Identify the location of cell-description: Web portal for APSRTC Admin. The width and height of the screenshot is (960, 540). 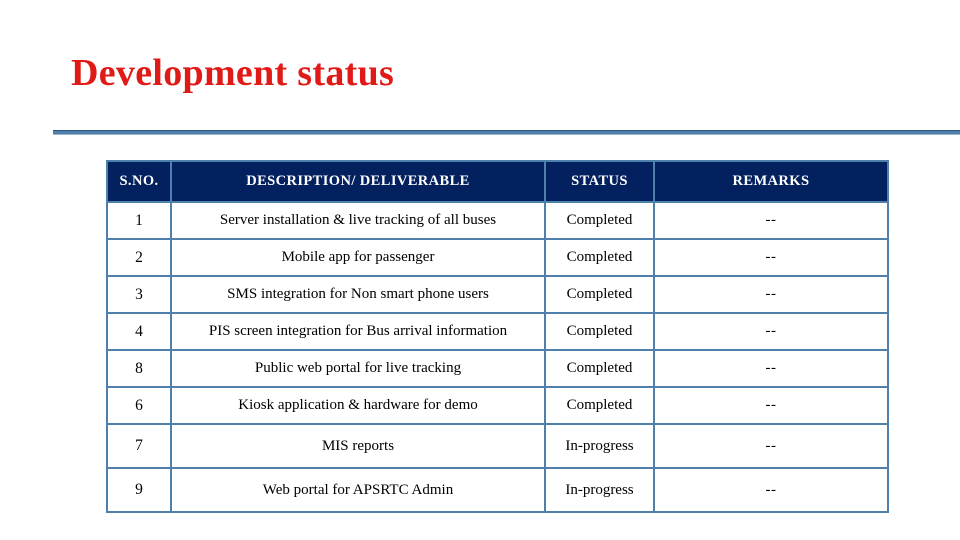
(358, 490).